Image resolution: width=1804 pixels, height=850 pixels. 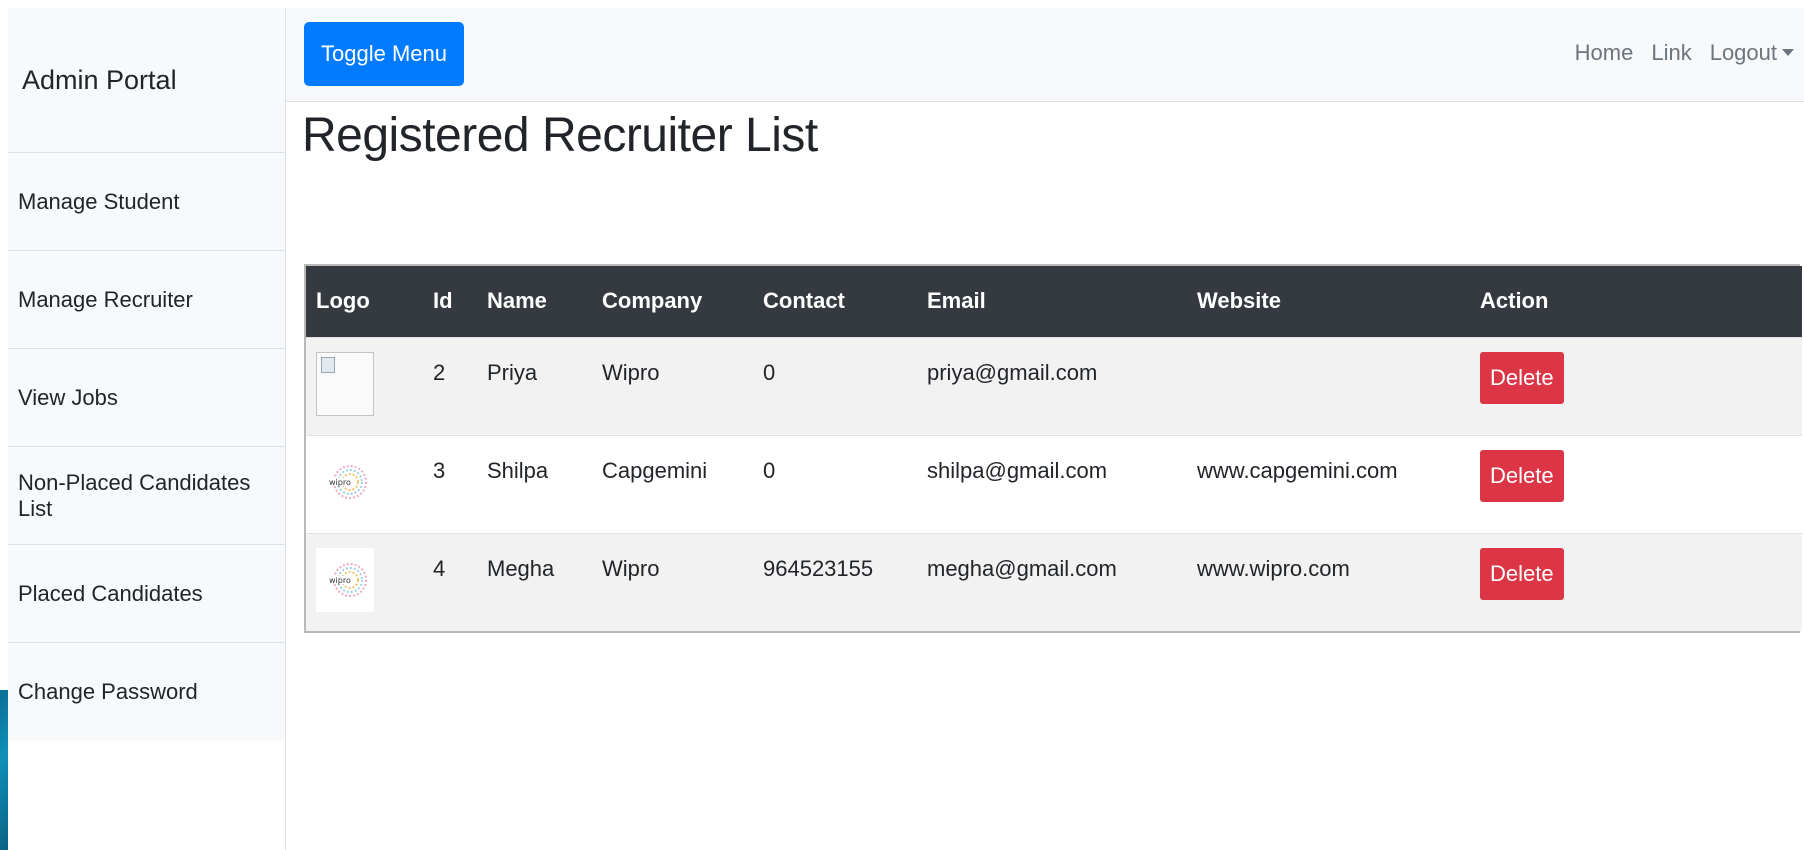 I want to click on sidebar-item-label: Non-Placed Candidates List, so click(x=134, y=495).